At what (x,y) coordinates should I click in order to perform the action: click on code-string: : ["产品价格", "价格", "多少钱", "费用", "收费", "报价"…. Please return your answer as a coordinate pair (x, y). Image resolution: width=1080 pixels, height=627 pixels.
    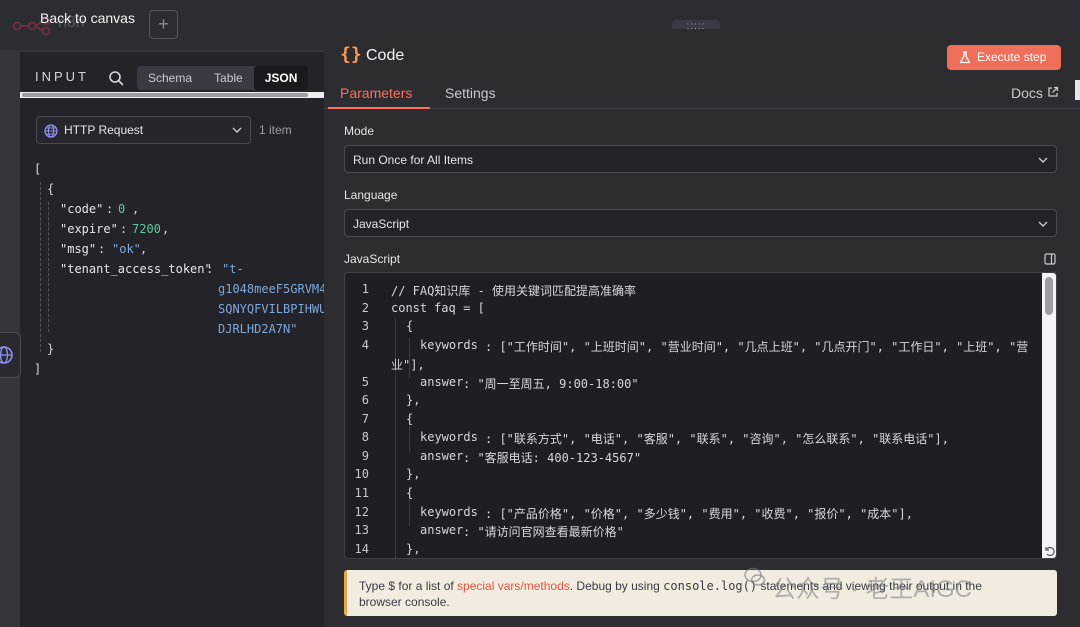
    Looking at the image, I should click on (699, 514).